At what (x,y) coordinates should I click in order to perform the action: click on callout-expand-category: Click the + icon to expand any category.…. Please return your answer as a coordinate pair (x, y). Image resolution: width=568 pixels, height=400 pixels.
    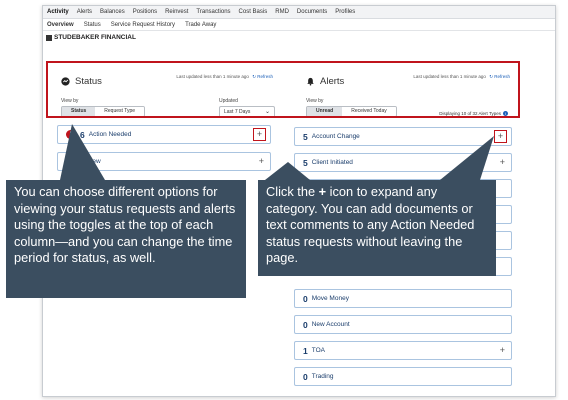
    Looking at the image, I should click on (377, 228).